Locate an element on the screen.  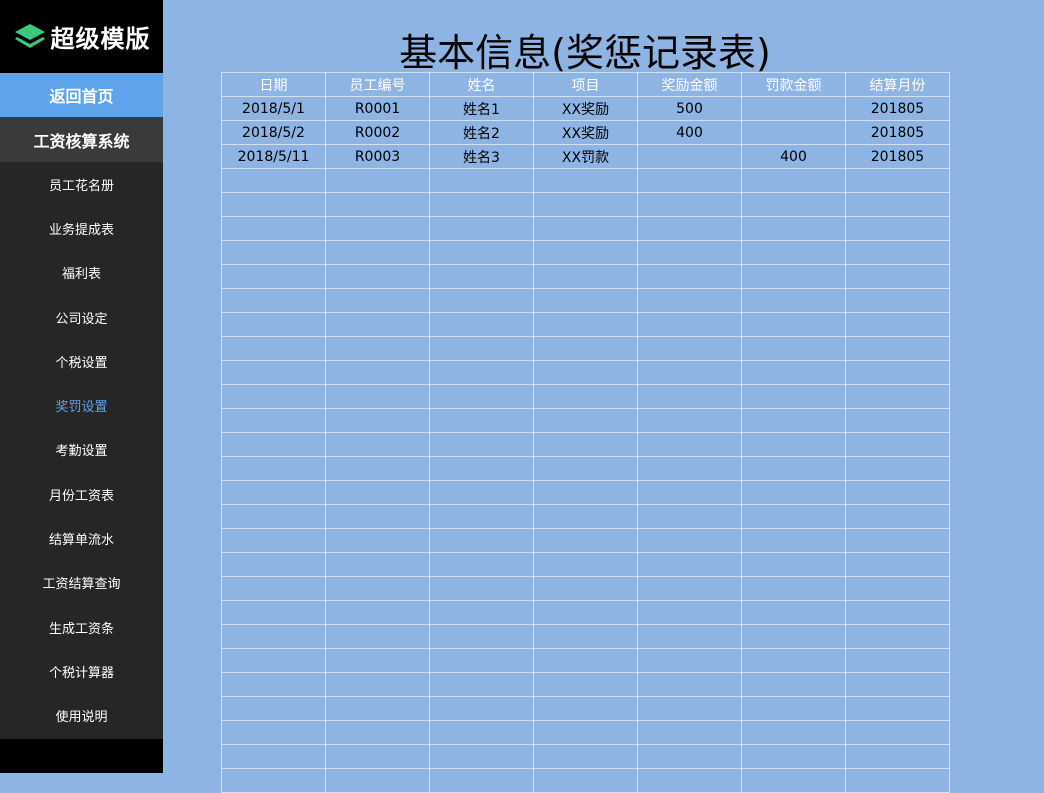
table-cell: R0002 is located at coordinates (377, 132).